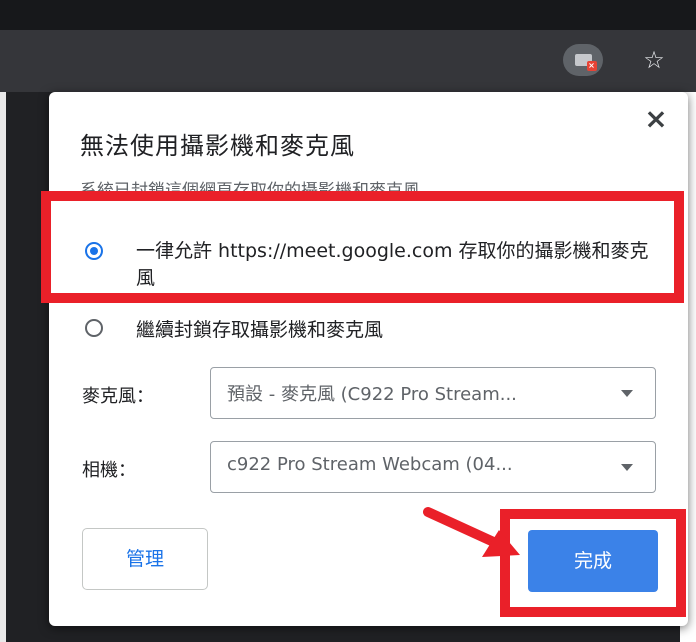  I want to click on annotation-arrow-line, so click(463, 528).